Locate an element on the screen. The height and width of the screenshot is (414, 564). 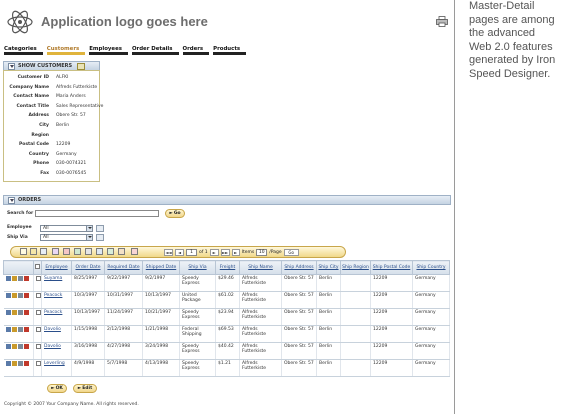
column-header-order-date: Order Date is located at coordinates (88, 267).